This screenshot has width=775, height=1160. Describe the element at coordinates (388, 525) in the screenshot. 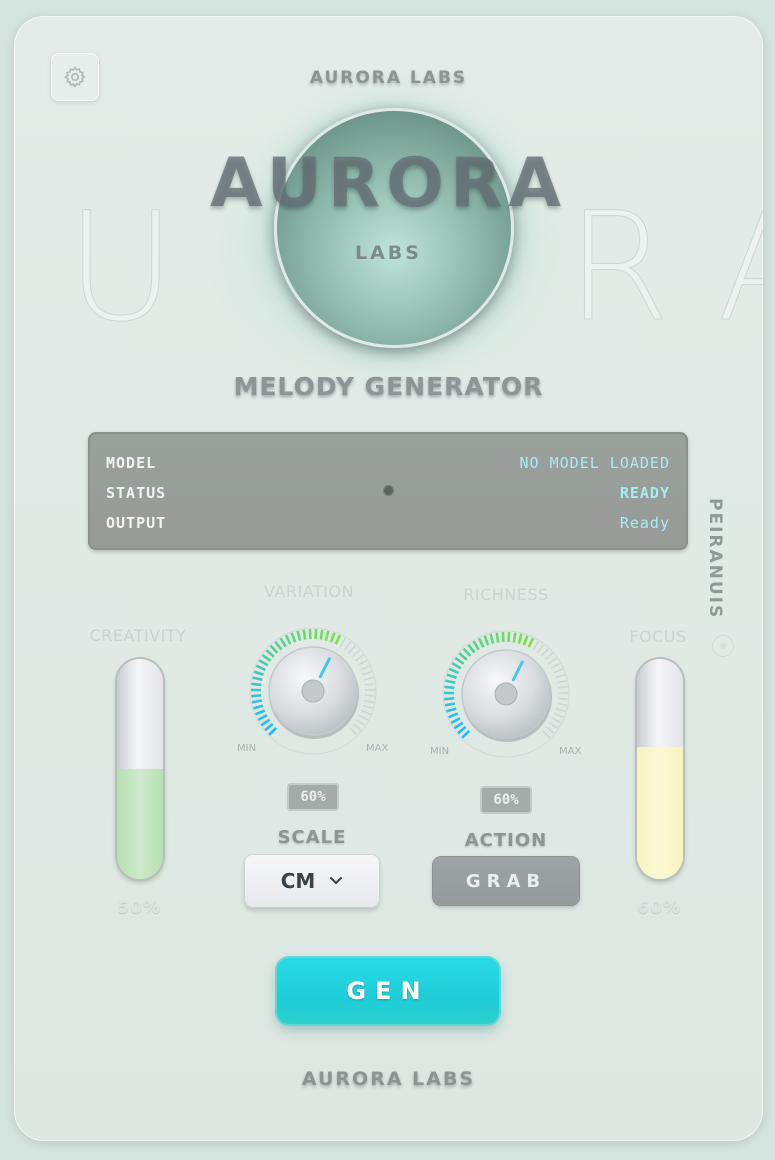

I see `display-row-output: OUTPUT Ready` at that location.